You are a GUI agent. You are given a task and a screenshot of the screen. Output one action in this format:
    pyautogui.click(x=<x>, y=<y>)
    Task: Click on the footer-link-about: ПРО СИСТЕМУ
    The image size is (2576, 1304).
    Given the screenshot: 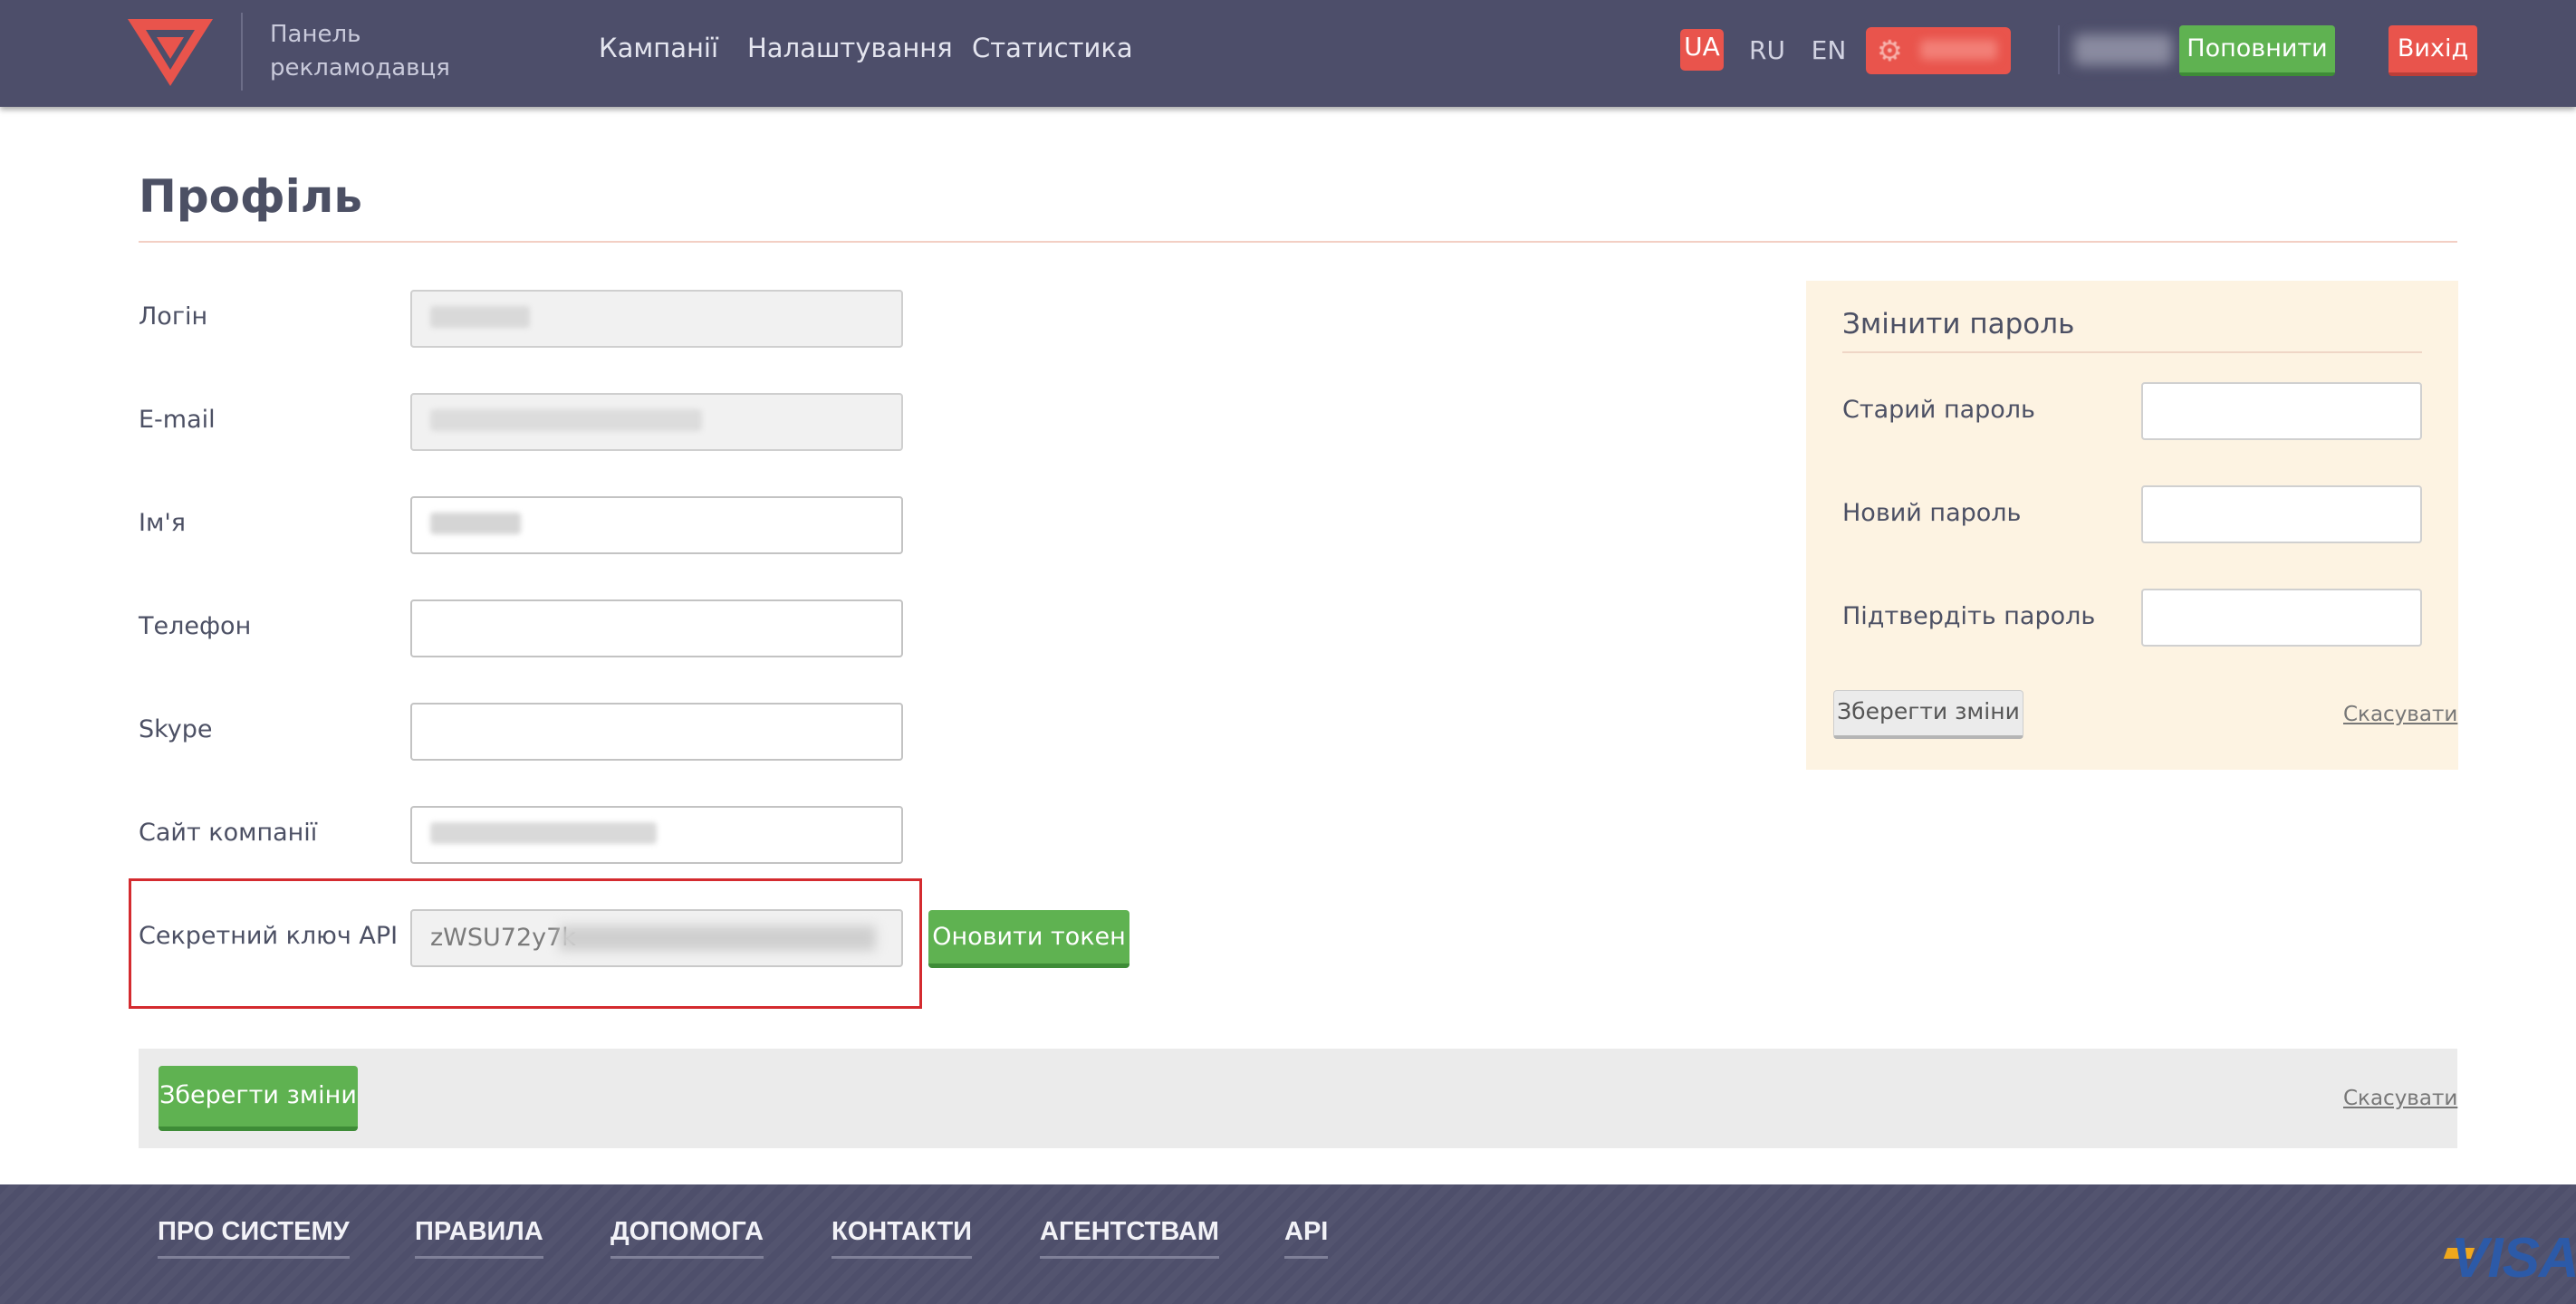 What is the action you would take?
    pyautogui.click(x=254, y=1238)
    